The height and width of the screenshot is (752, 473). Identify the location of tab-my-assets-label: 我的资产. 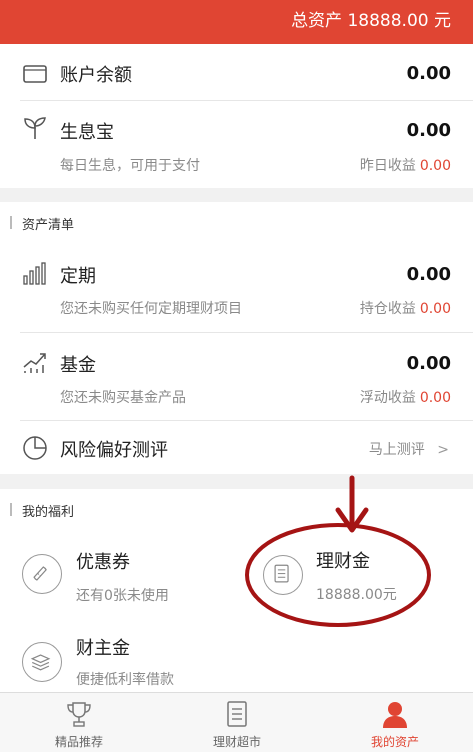
(394, 742).